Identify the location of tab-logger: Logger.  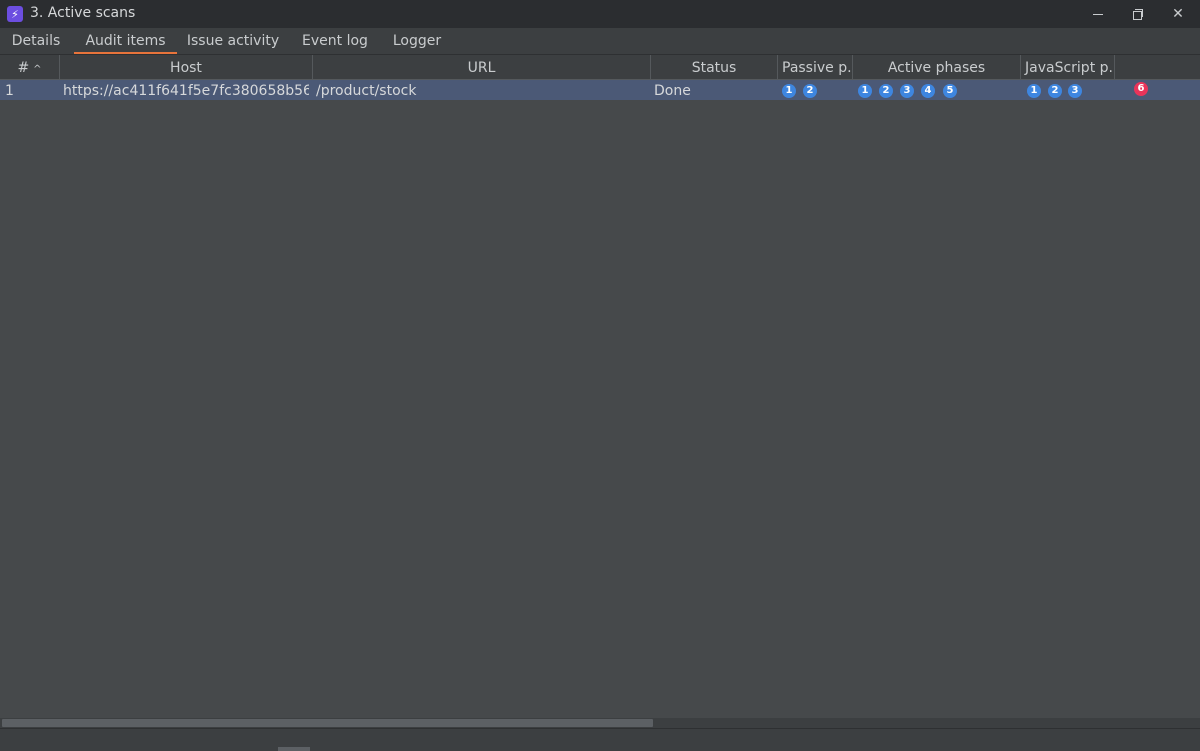
(417, 43).